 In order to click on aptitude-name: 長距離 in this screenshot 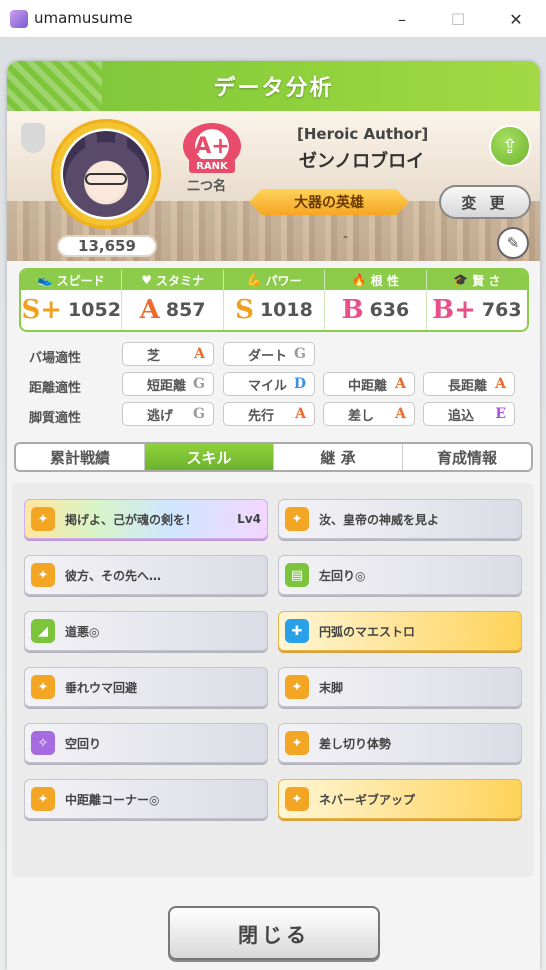, I will do `click(468, 386)`.